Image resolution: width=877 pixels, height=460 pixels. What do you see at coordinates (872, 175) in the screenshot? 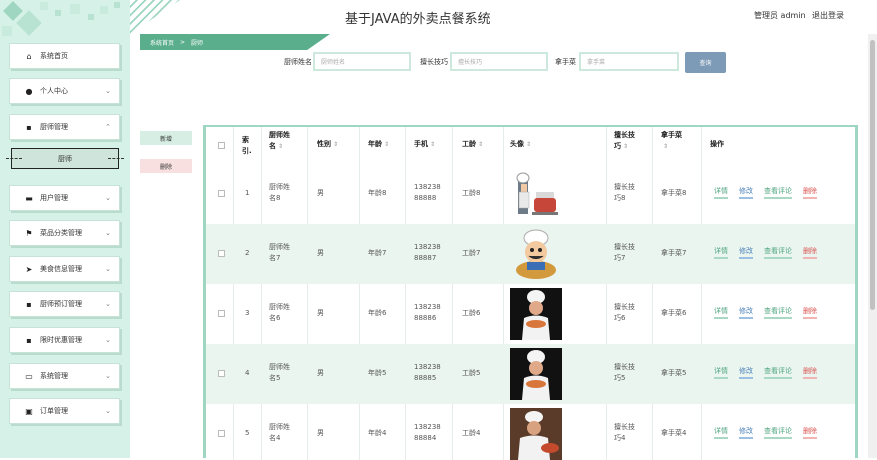
I see `scrollbar-thumb` at bounding box center [872, 175].